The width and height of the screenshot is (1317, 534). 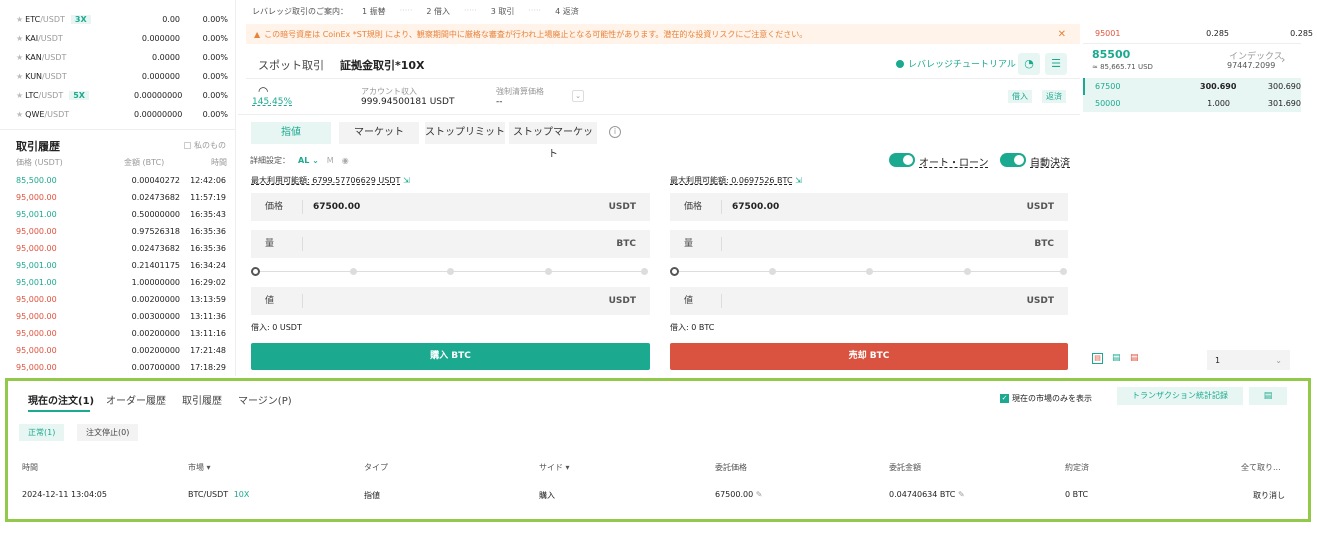 I want to click on buy-price-field: 価格 67500.00 USDT, so click(x=450, y=207).